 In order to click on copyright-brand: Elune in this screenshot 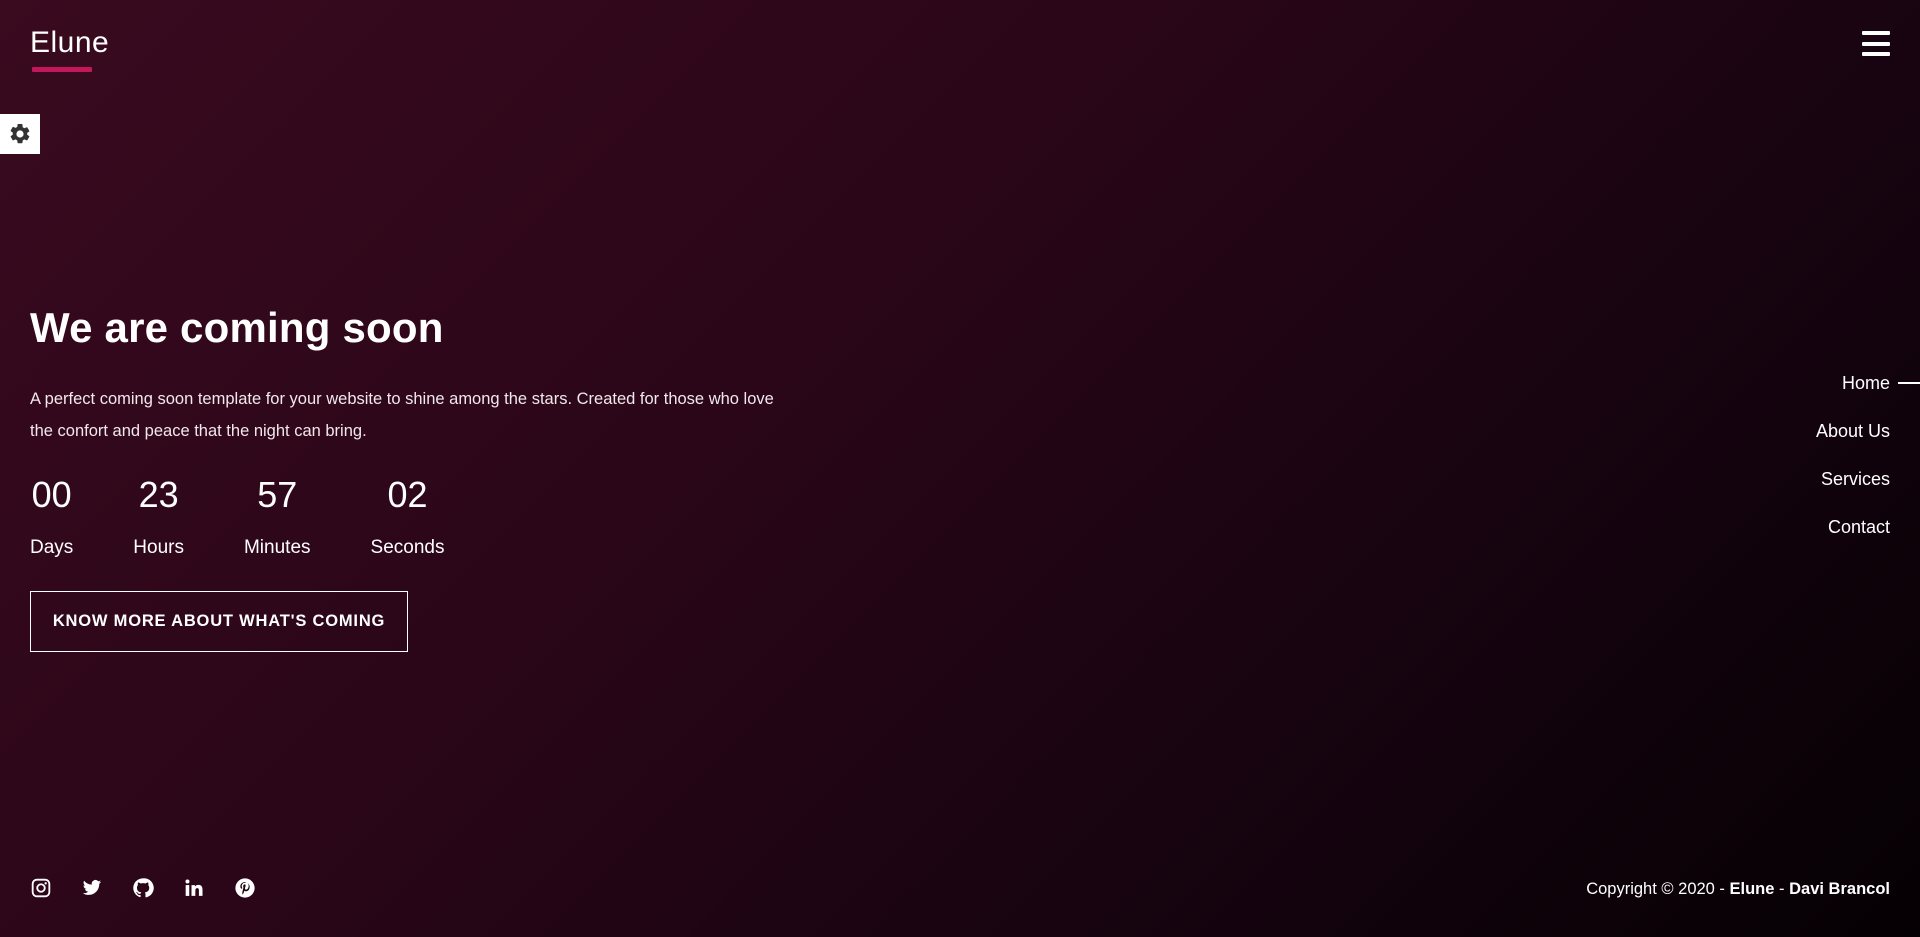, I will do `click(1752, 889)`.